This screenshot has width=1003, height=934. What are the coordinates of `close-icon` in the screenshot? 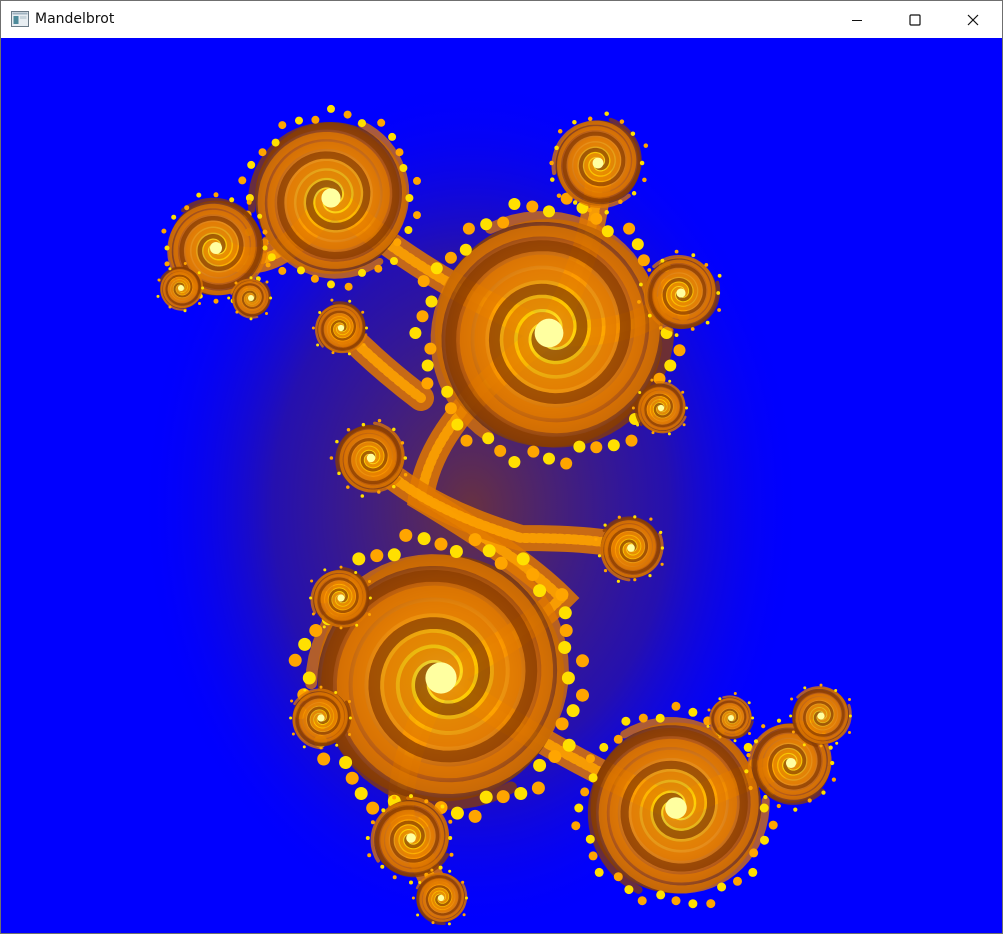 It's located at (973, 20).